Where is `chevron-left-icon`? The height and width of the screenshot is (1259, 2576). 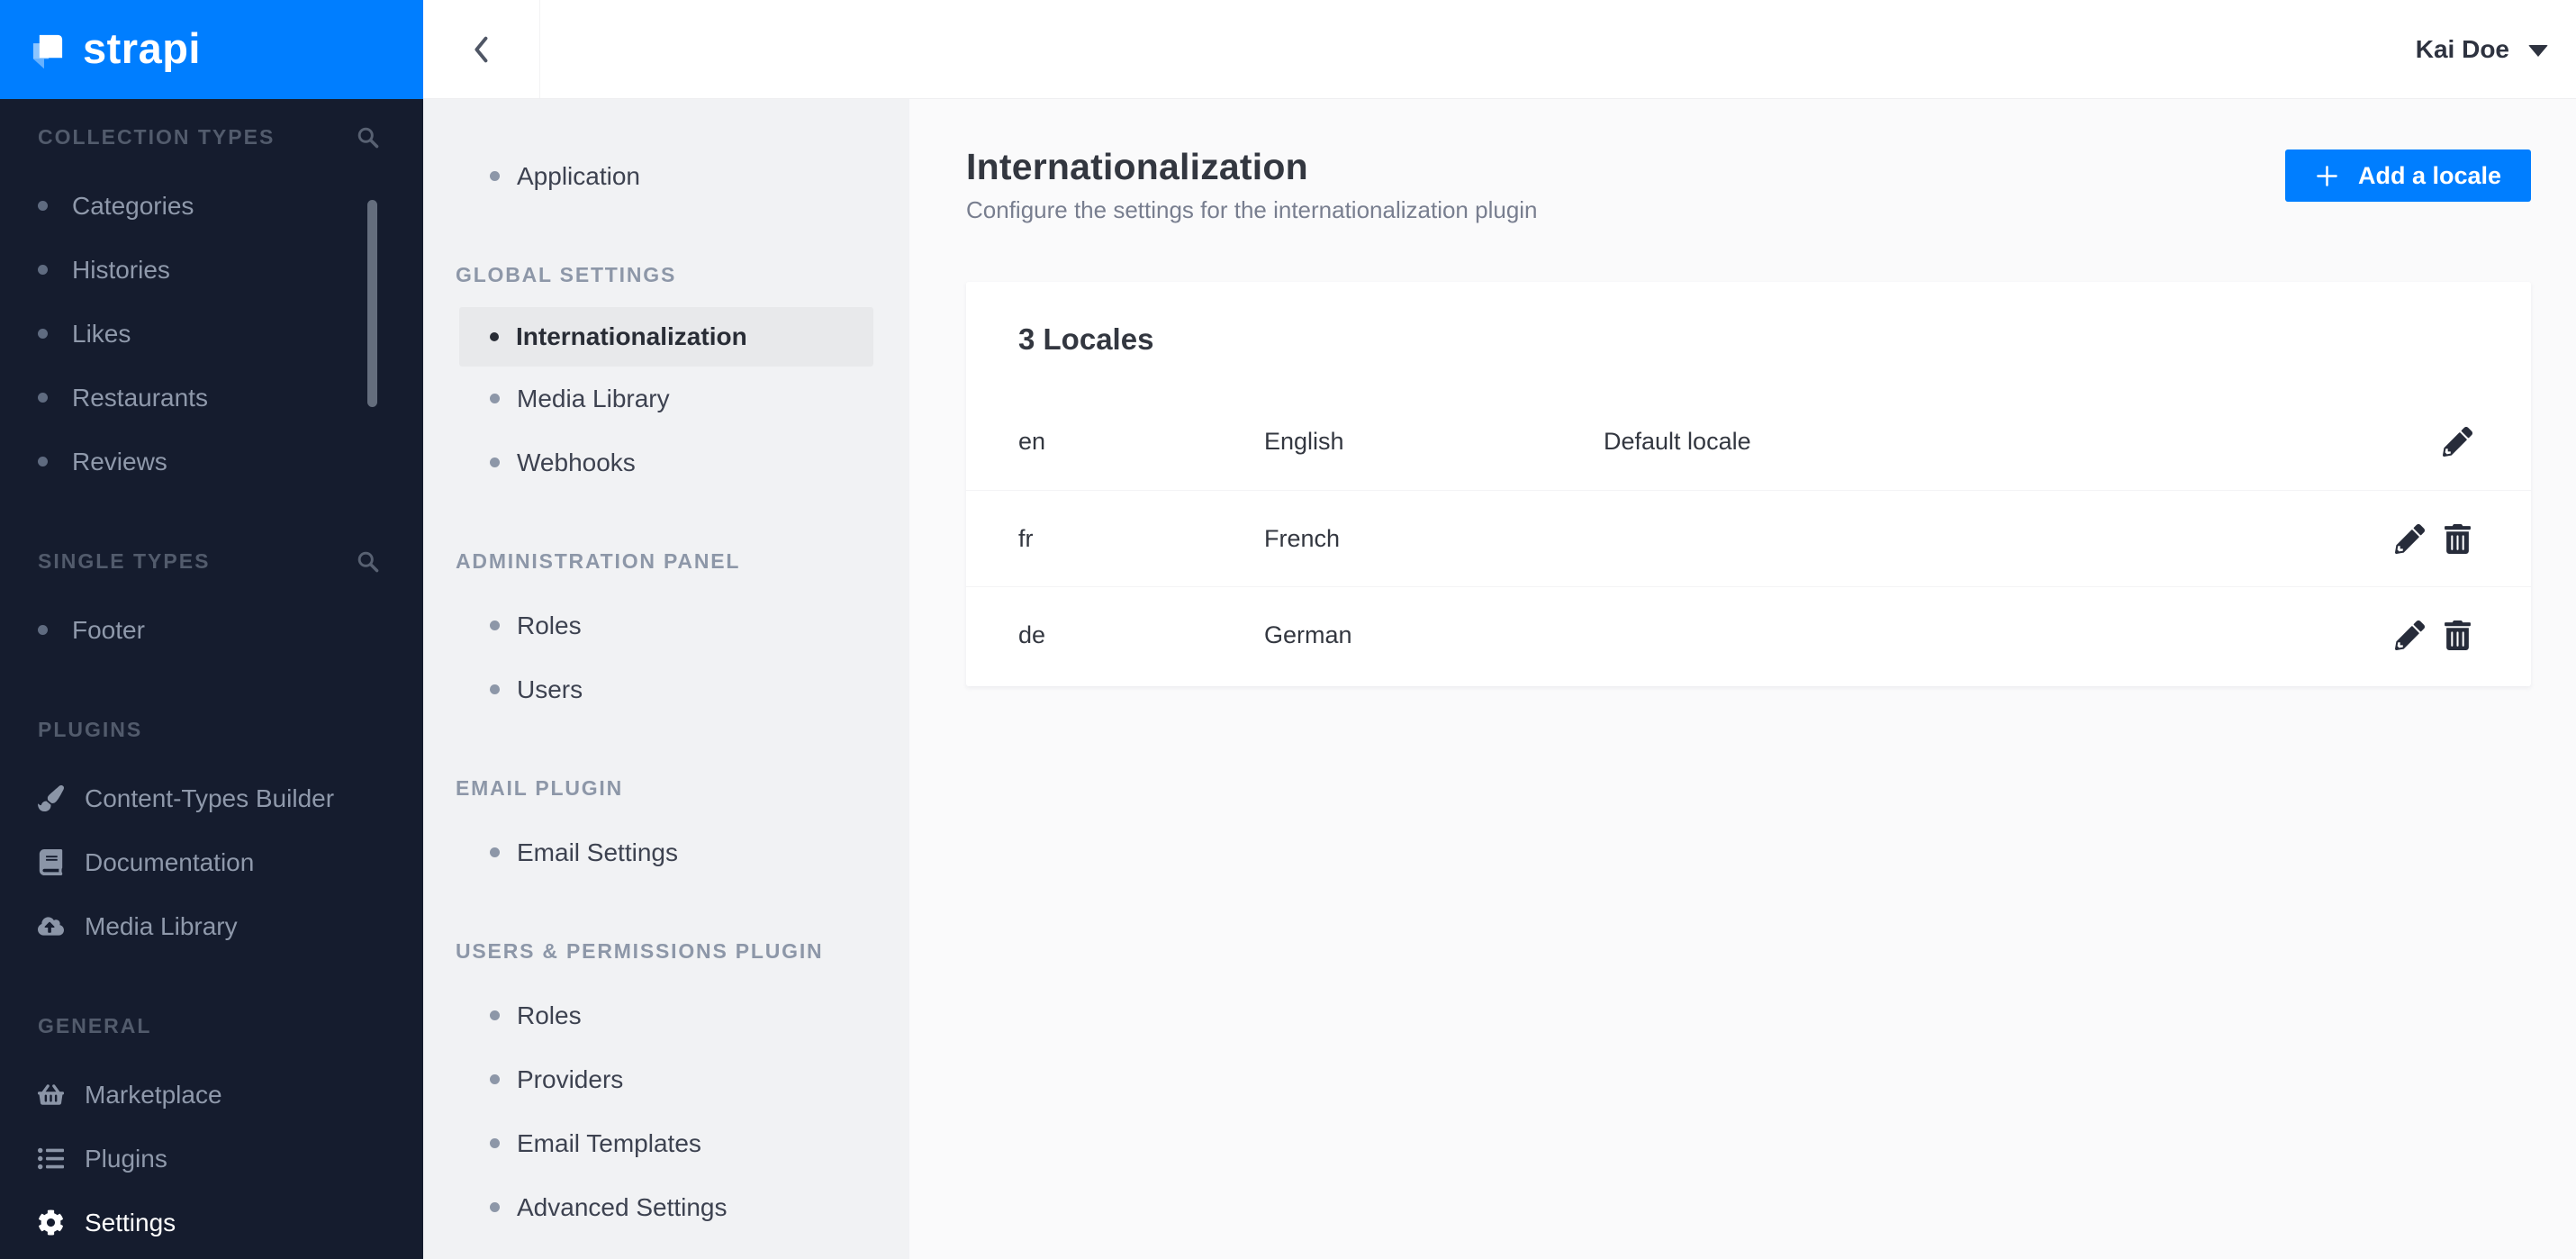
chevron-left-icon is located at coordinates (480, 49).